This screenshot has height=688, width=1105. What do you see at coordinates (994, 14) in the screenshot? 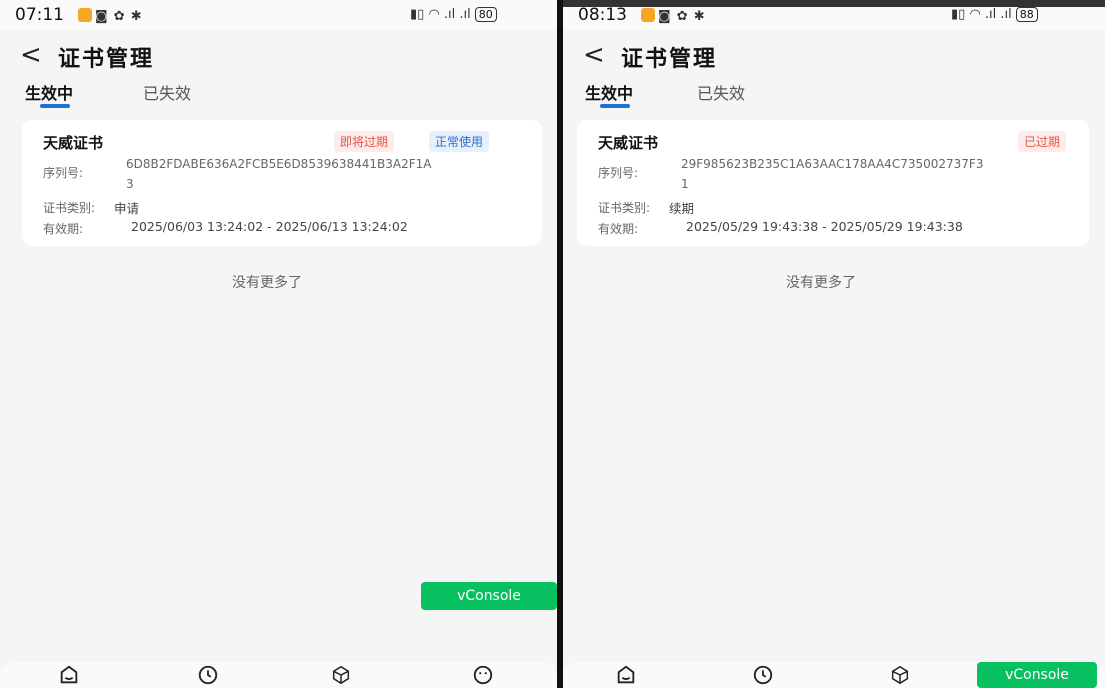
I see `signal-icons: ▮▯ ◠ .ıl .ıl 88` at bounding box center [994, 14].